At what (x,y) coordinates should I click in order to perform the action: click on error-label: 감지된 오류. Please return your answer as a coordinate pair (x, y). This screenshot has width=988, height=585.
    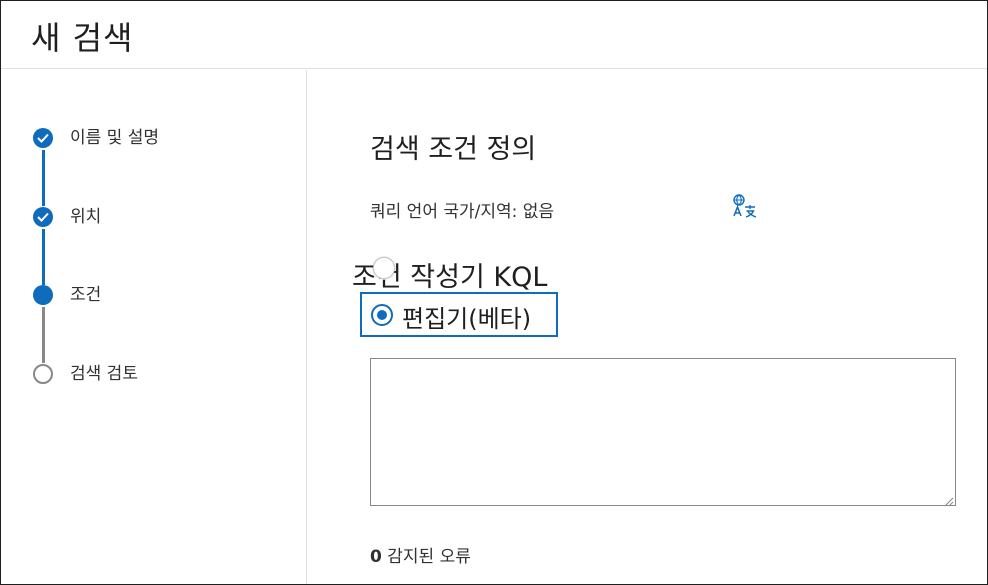
    Looking at the image, I should click on (426, 557).